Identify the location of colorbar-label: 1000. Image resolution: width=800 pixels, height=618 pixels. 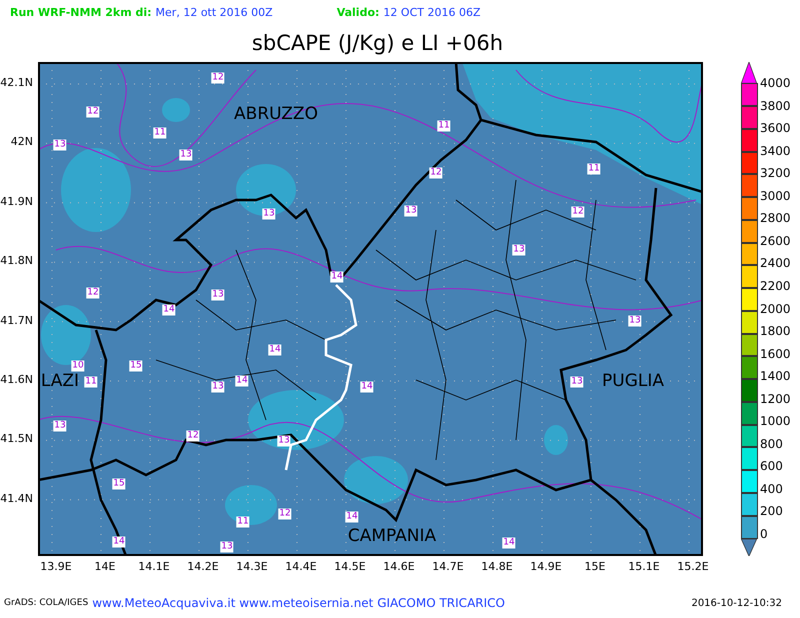
(775, 421).